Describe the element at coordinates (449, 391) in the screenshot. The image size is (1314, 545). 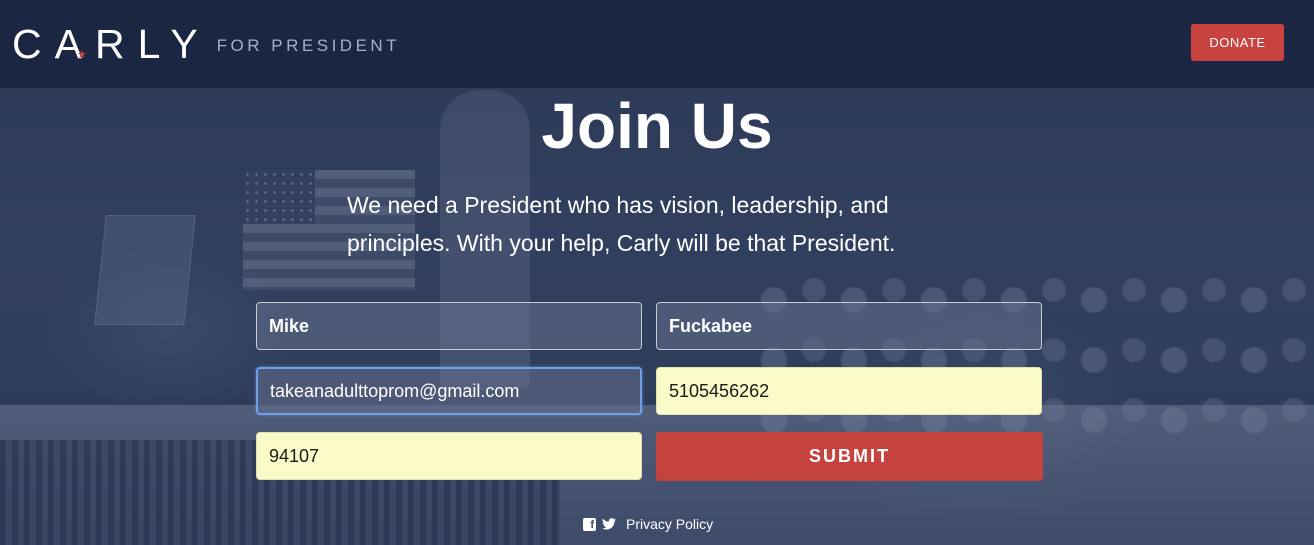
I see `email-input: takeanadulttoprom@gmail.com` at that location.